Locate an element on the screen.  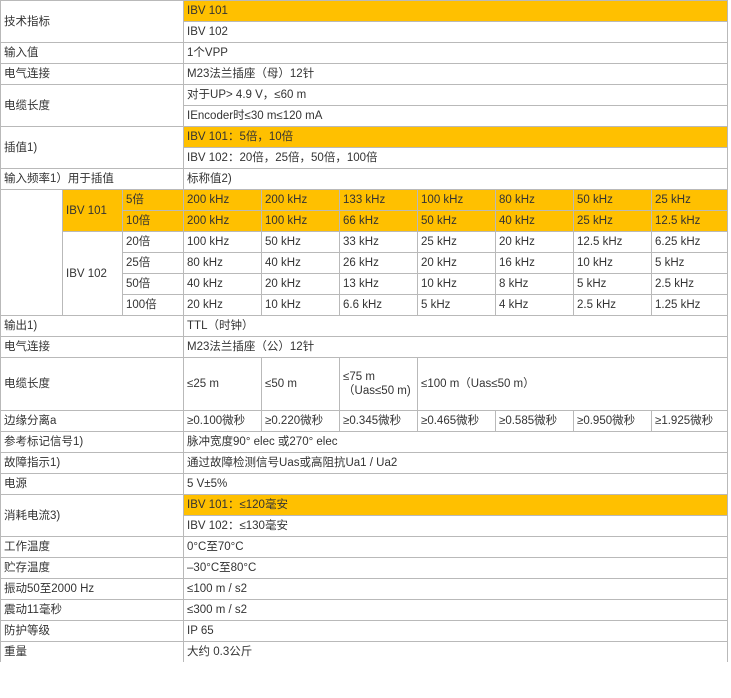
edge-separation-value: ≥1.925微秒 is located at coordinates (690, 421).